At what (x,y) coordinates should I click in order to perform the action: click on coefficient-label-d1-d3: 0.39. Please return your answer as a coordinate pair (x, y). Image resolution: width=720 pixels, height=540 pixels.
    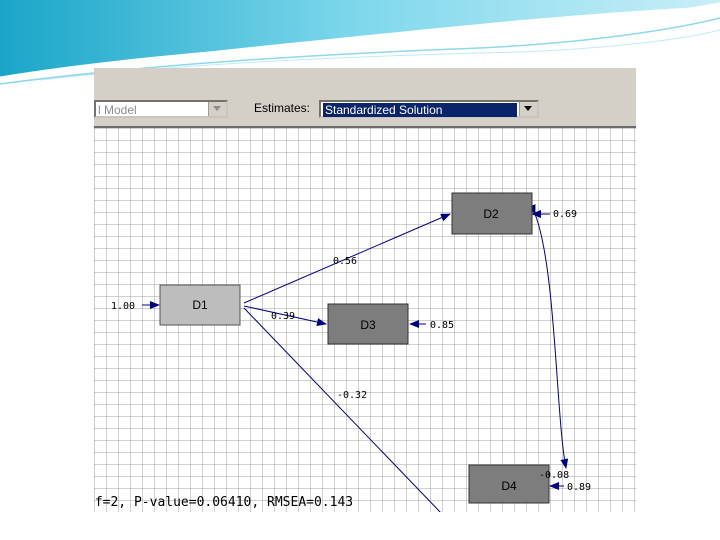
    Looking at the image, I should click on (283, 316).